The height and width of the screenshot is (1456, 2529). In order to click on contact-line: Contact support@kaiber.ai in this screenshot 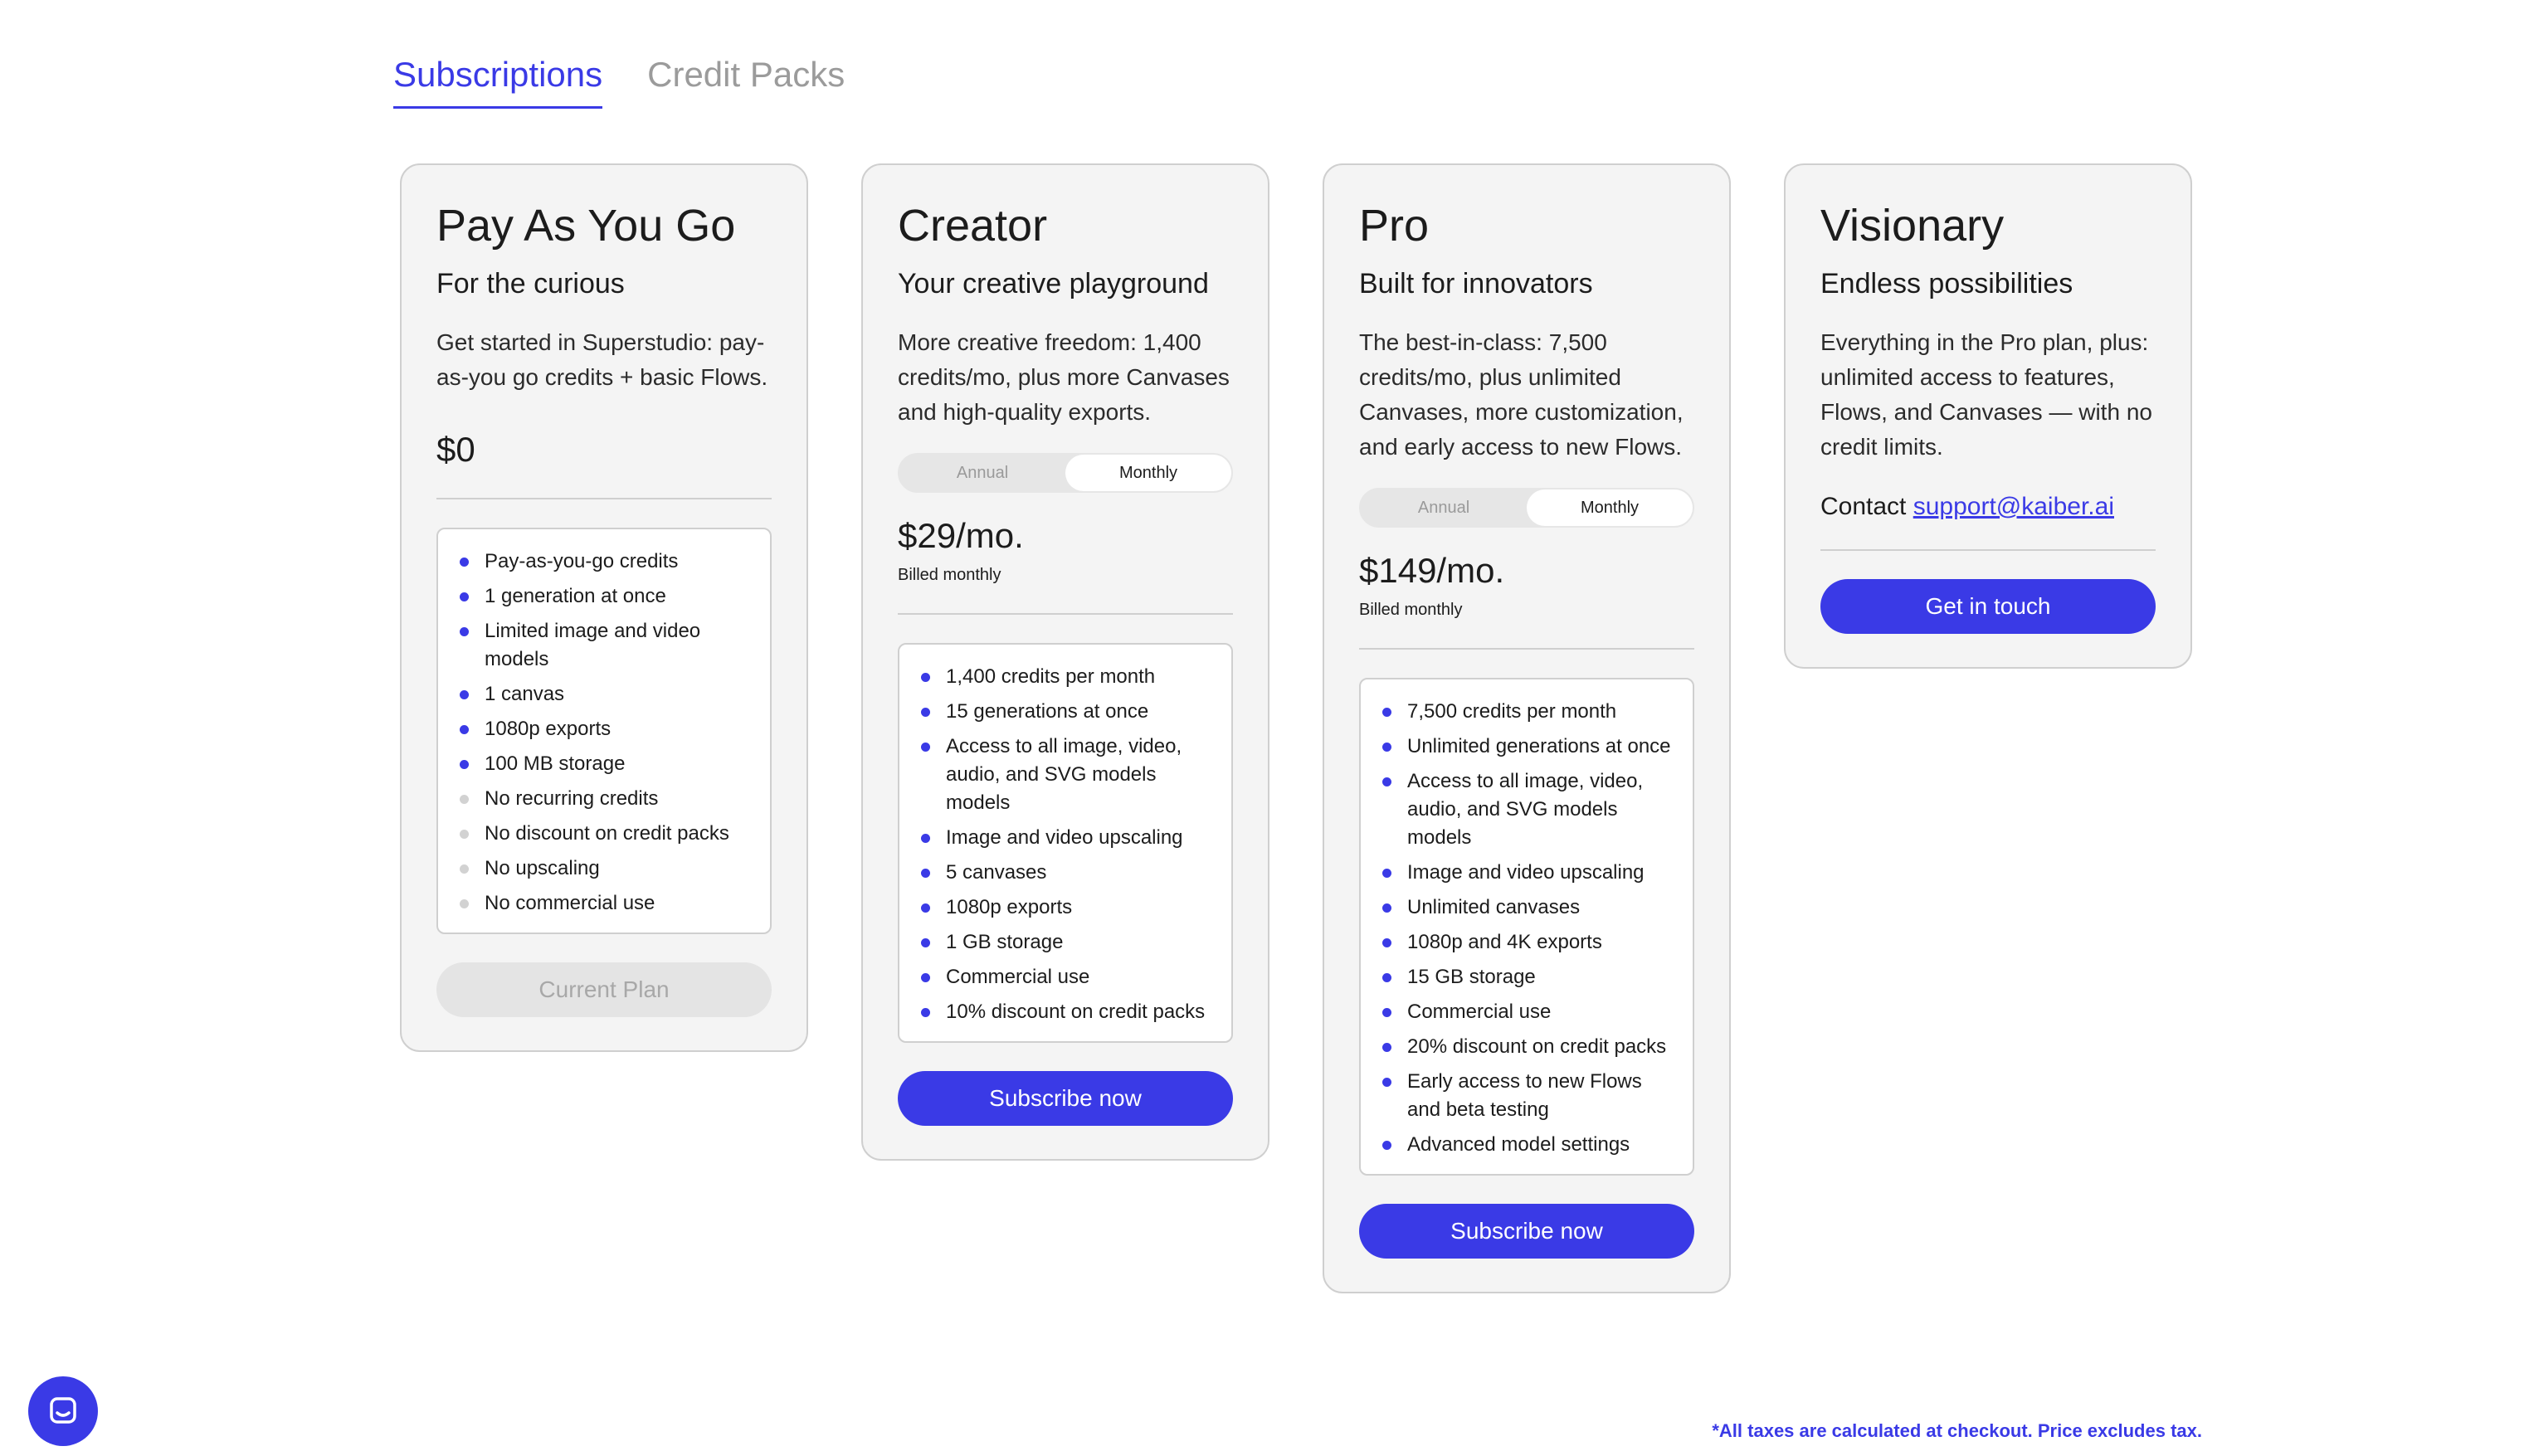, I will do `click(1988, 507)`.